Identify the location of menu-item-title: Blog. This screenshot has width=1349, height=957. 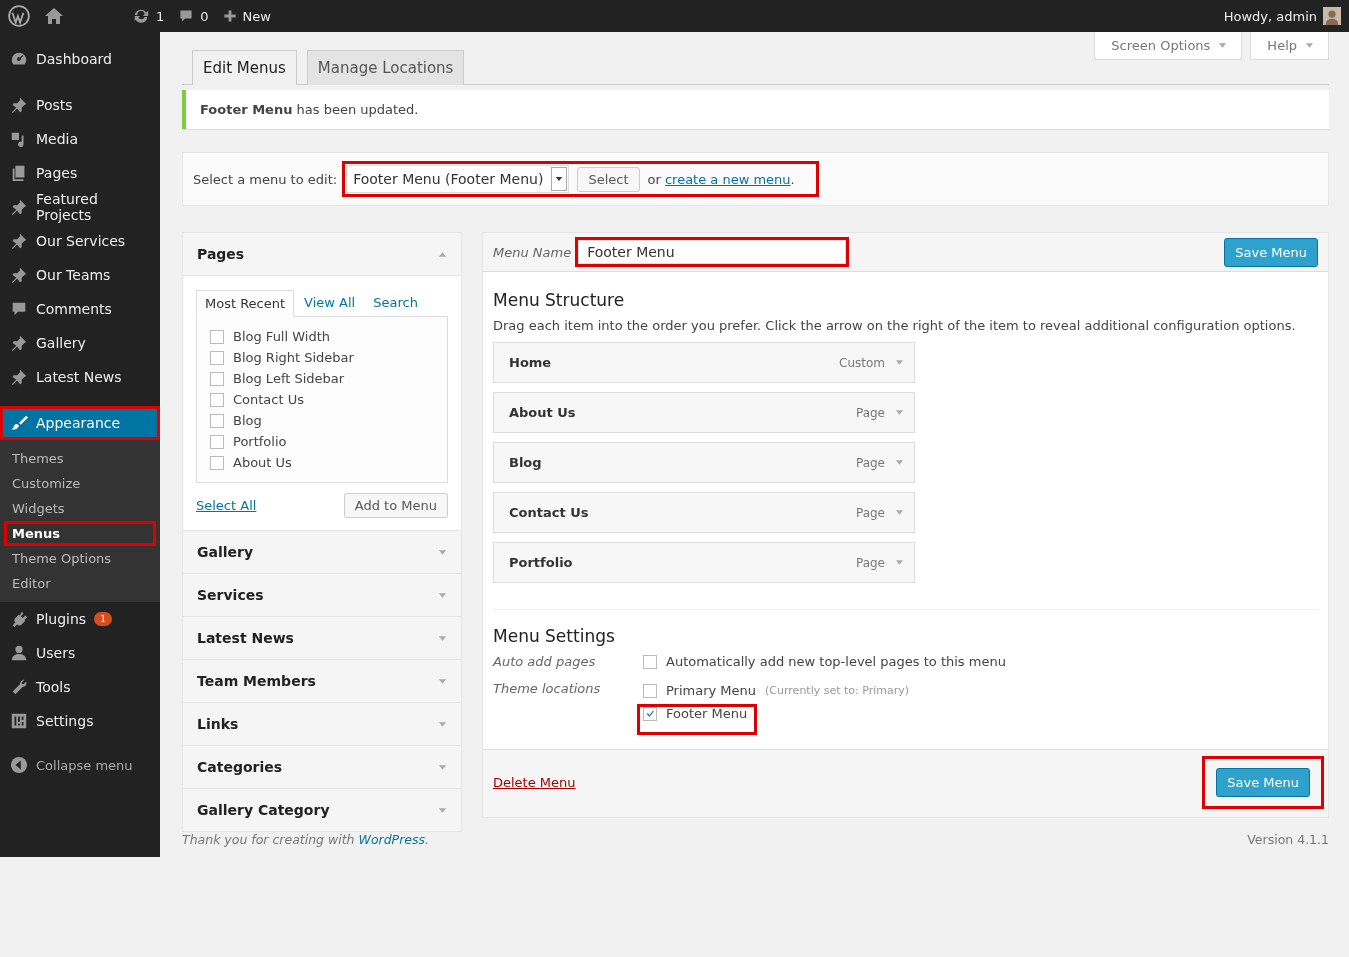
(525, 462).